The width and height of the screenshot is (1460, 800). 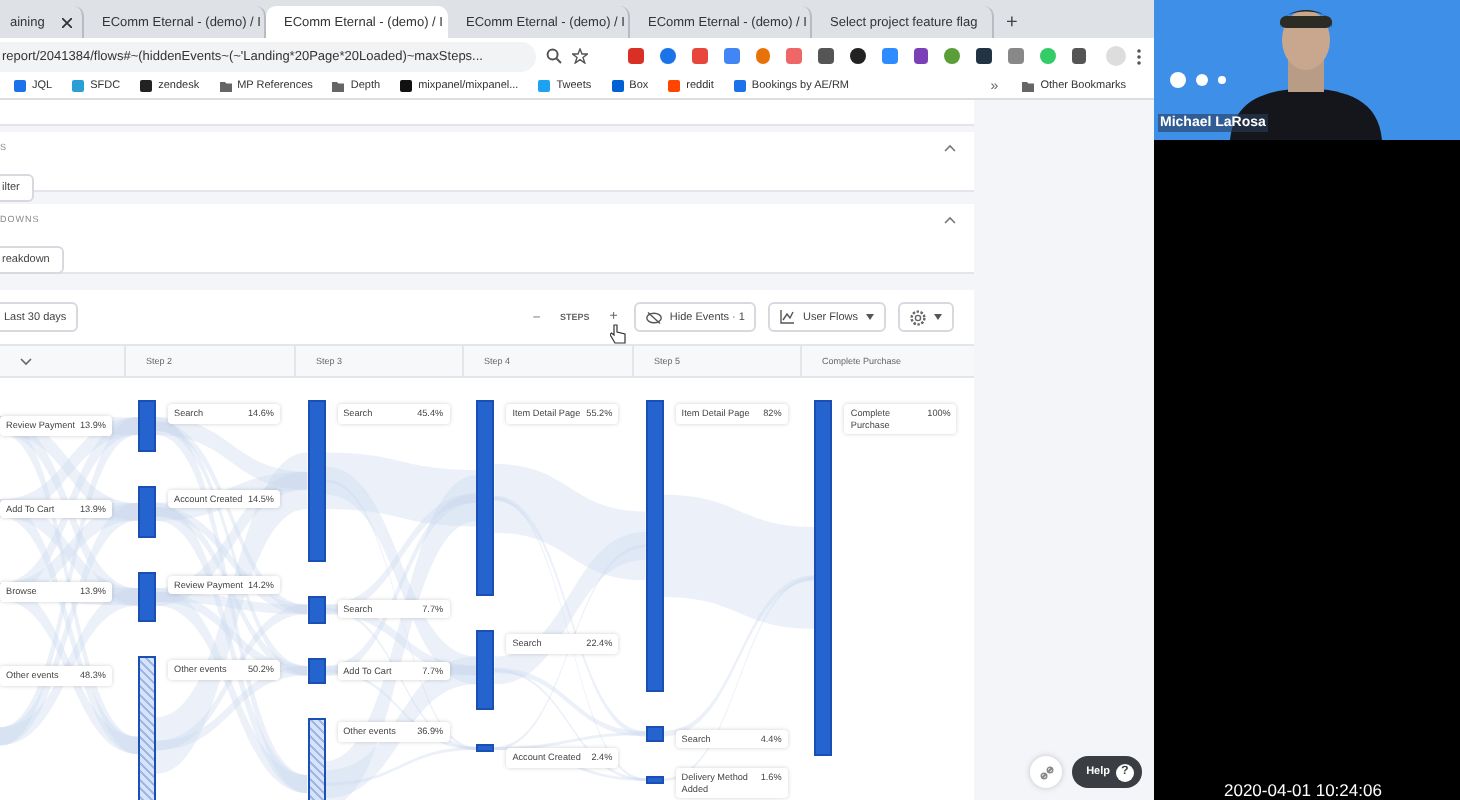 What do you see at coordinates (67, 22) in the screenshot?
I see `close-icon` at bounding box center [67, 22].